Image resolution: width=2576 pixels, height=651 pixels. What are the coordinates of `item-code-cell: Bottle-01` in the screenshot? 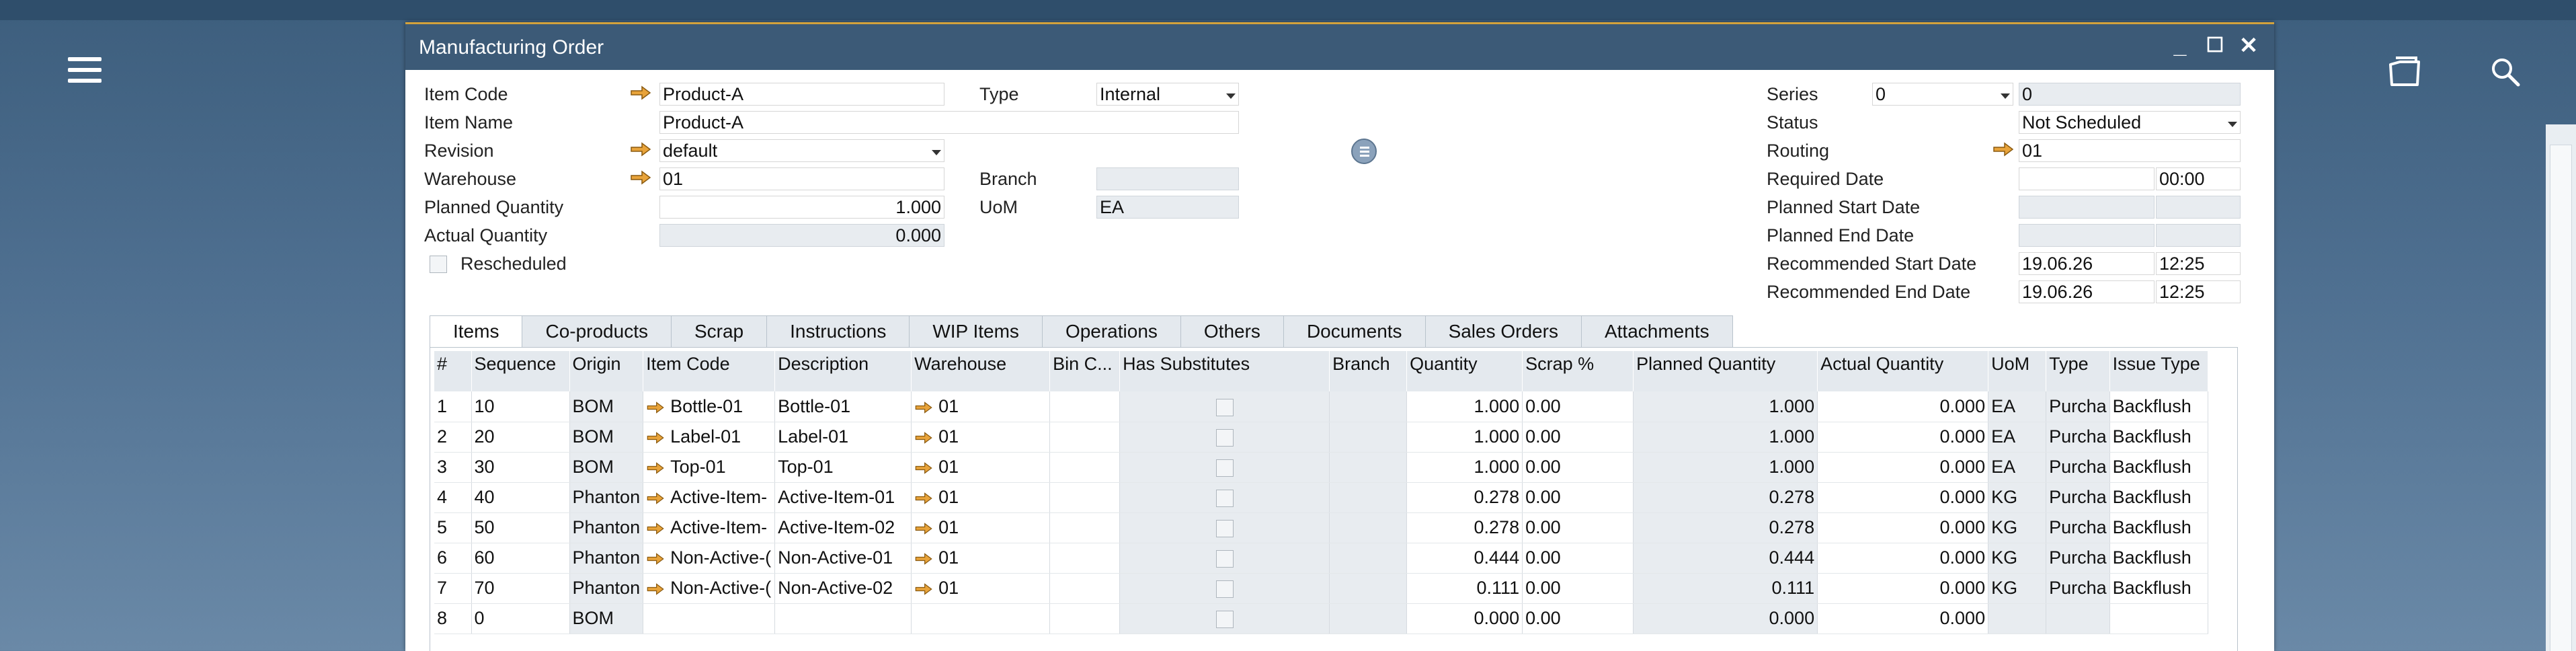 It's located at (709, 406).